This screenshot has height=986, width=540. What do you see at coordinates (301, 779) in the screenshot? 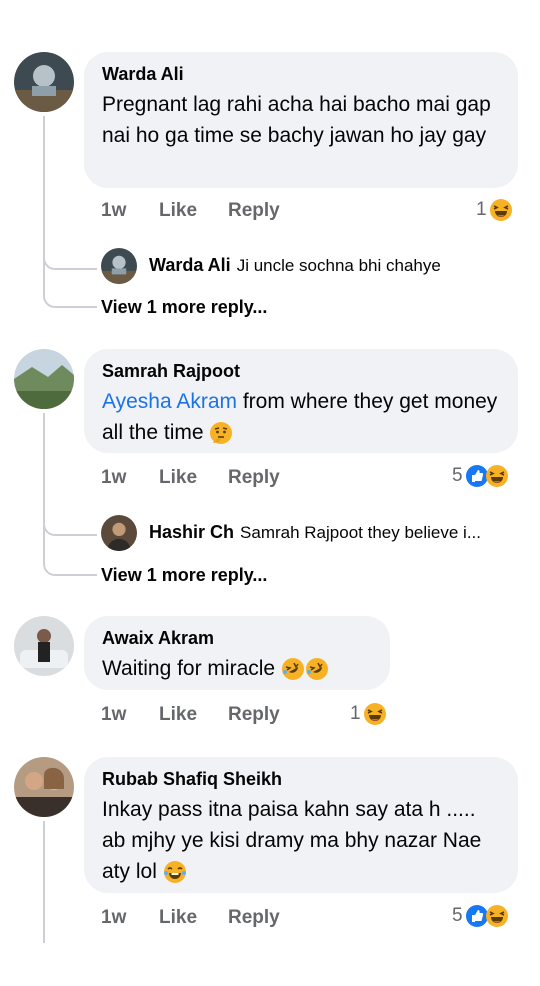
I see `comment-author: Rubab Shafiq Sheikh` at bounding box center [301, 779].